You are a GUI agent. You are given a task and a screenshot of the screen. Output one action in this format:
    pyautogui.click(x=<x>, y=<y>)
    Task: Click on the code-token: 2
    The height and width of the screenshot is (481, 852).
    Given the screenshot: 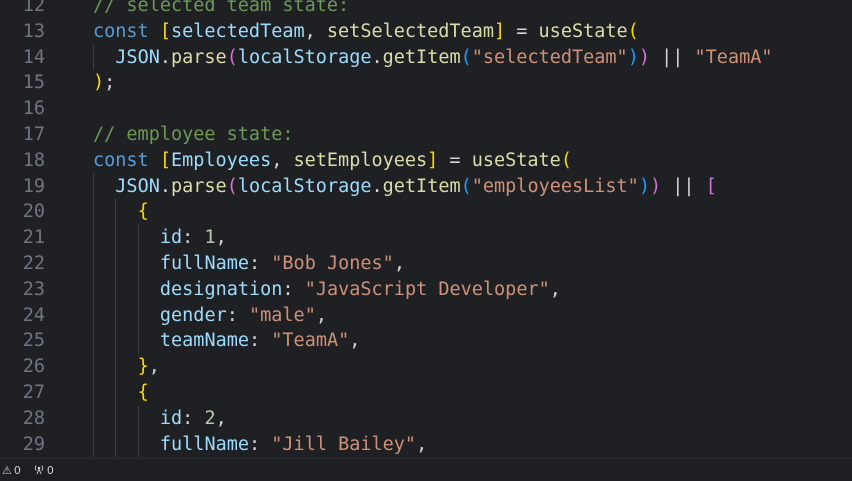 What is the action you would take?
    pyautogui.click(x=210, y=418)
    